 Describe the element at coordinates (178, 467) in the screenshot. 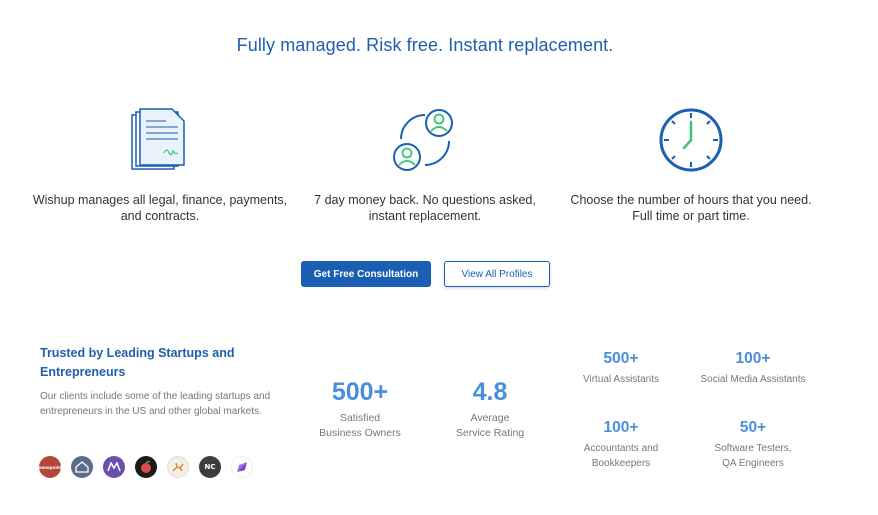

I see `deer-logo` at that location.